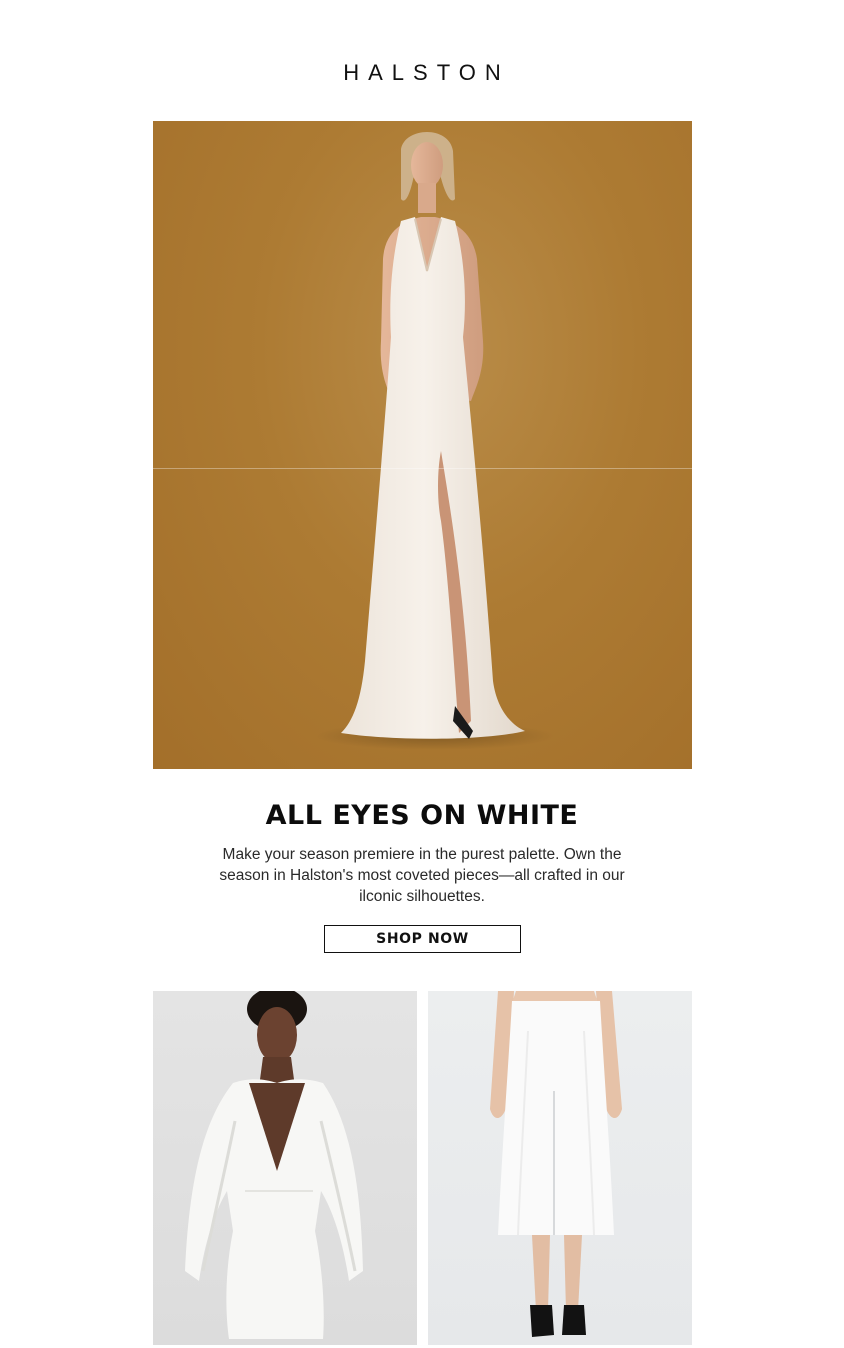  I want to click on product-tile-dress, so click(285, 1168).